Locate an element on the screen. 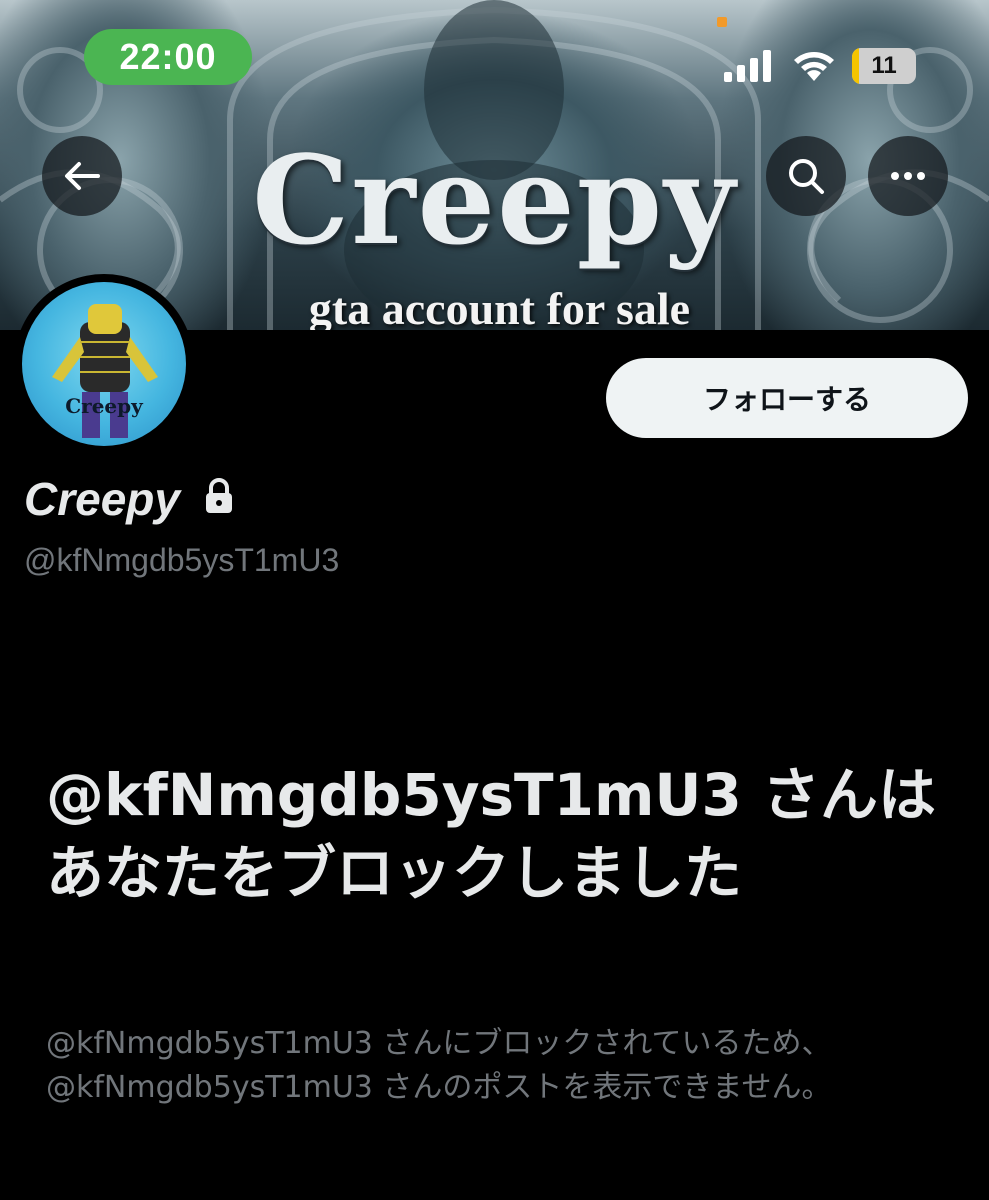  avatar-caption: Creepy is located at coordinates (104, 406).